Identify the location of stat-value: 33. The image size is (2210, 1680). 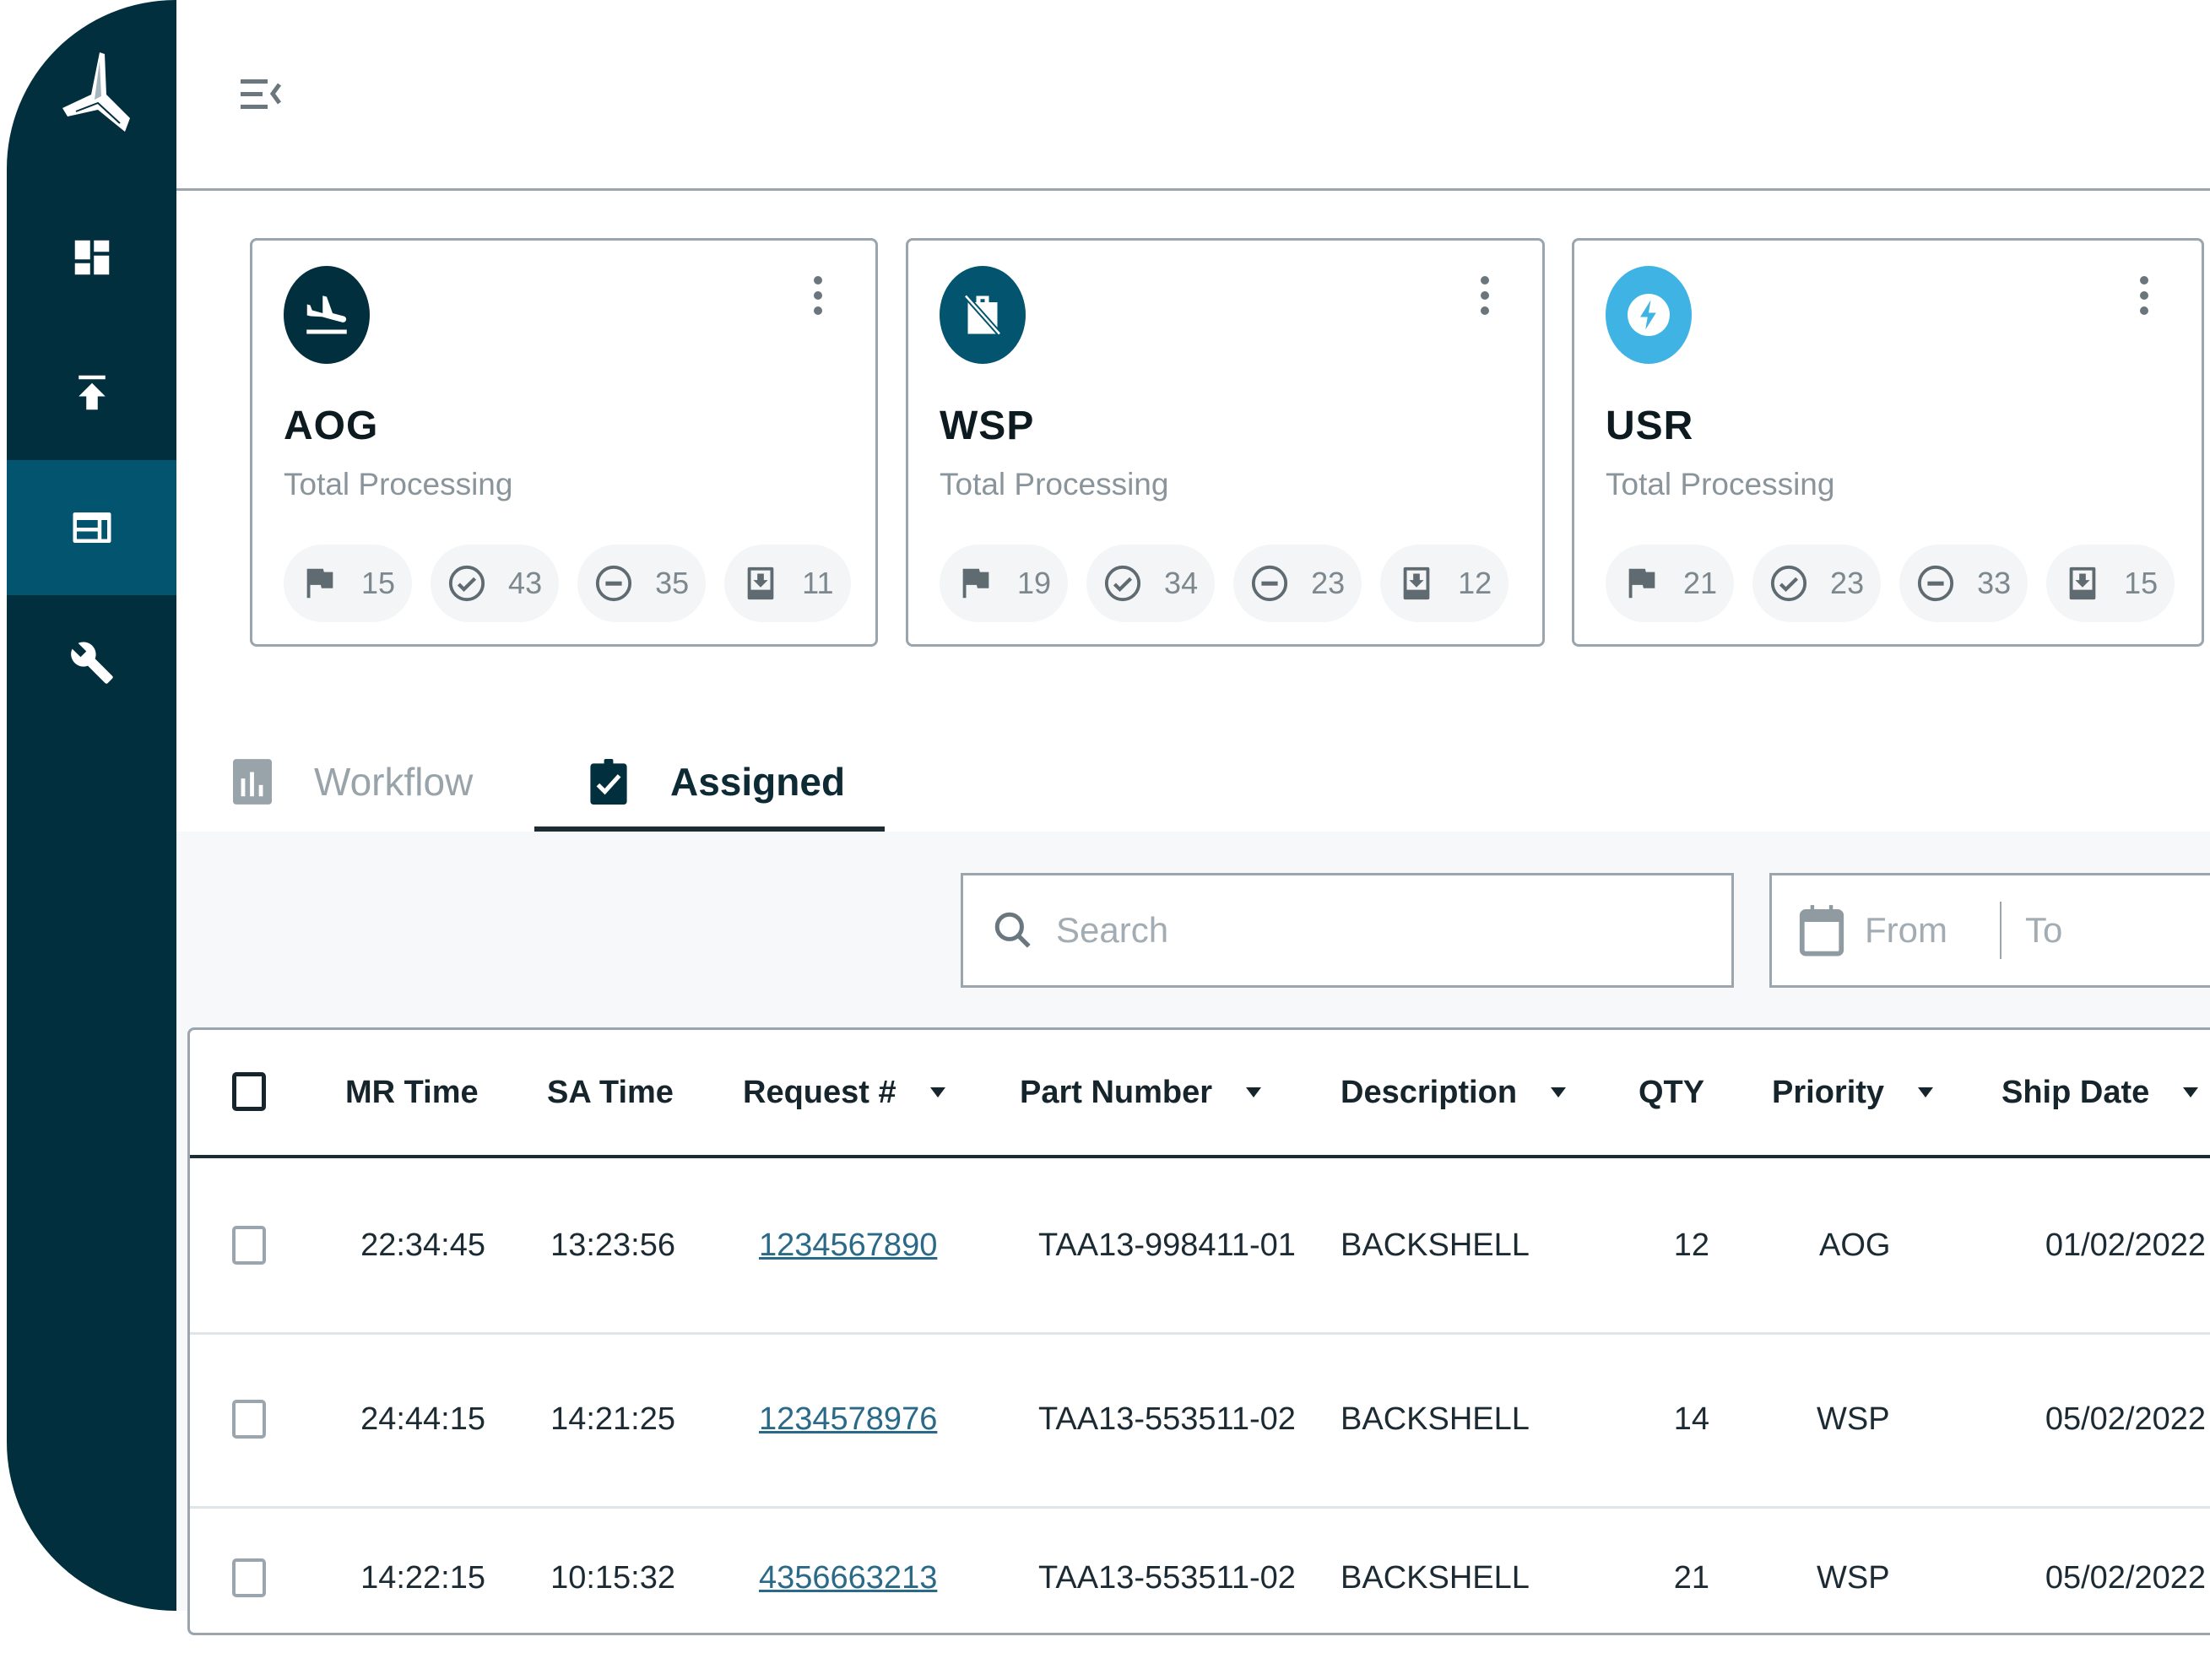
(1994, 583).